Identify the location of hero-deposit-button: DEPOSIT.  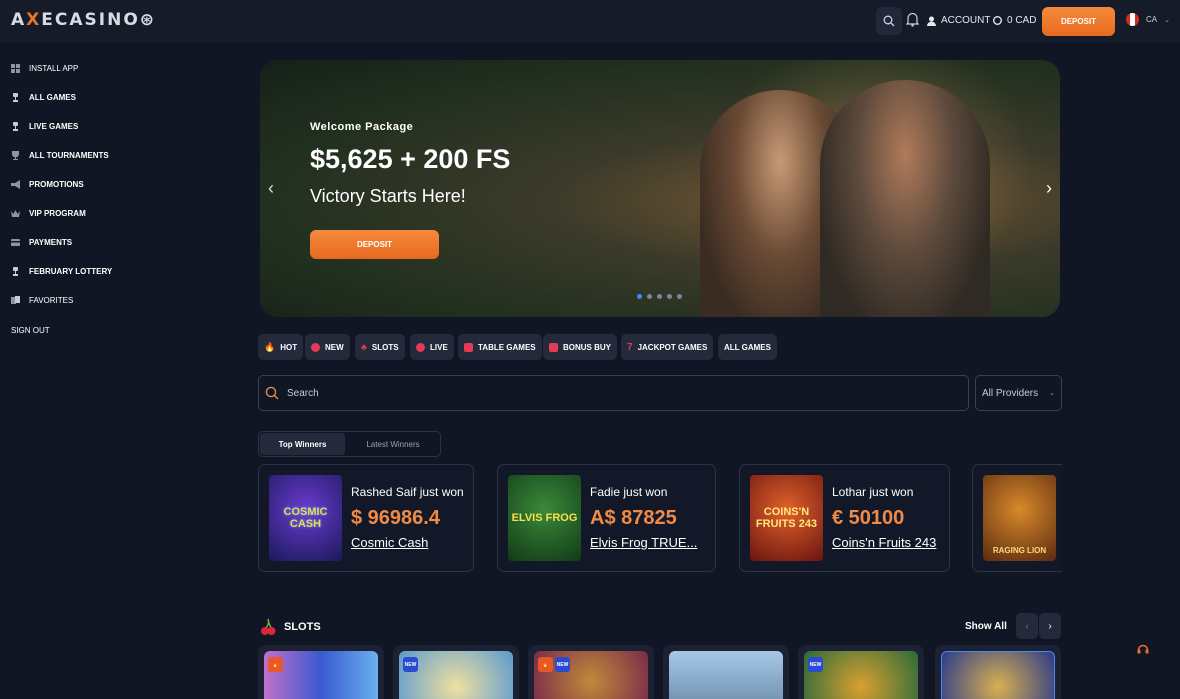
(374, 244).